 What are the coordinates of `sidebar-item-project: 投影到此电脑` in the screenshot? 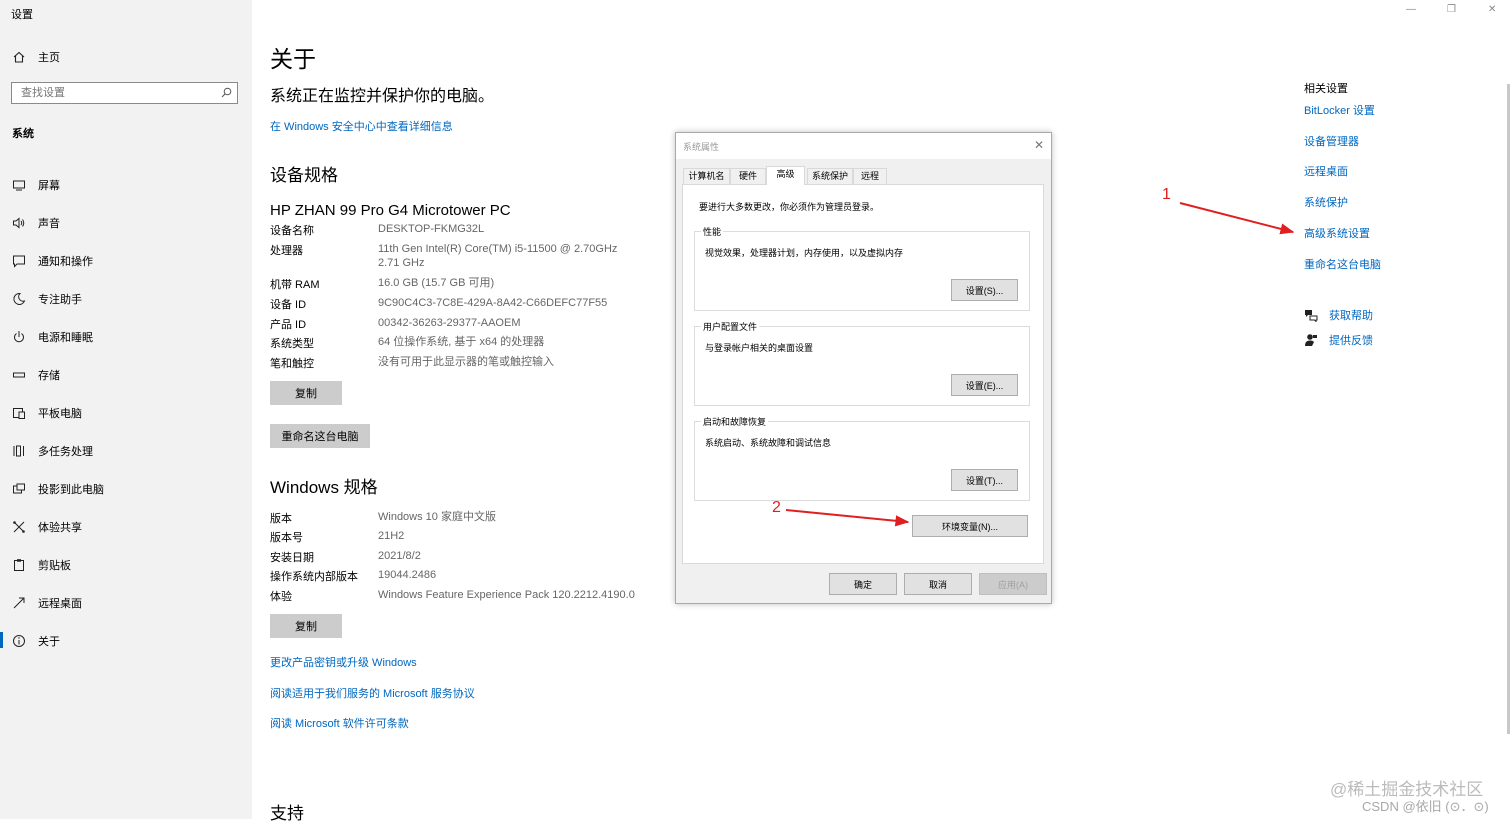 It's located at (126, 489).